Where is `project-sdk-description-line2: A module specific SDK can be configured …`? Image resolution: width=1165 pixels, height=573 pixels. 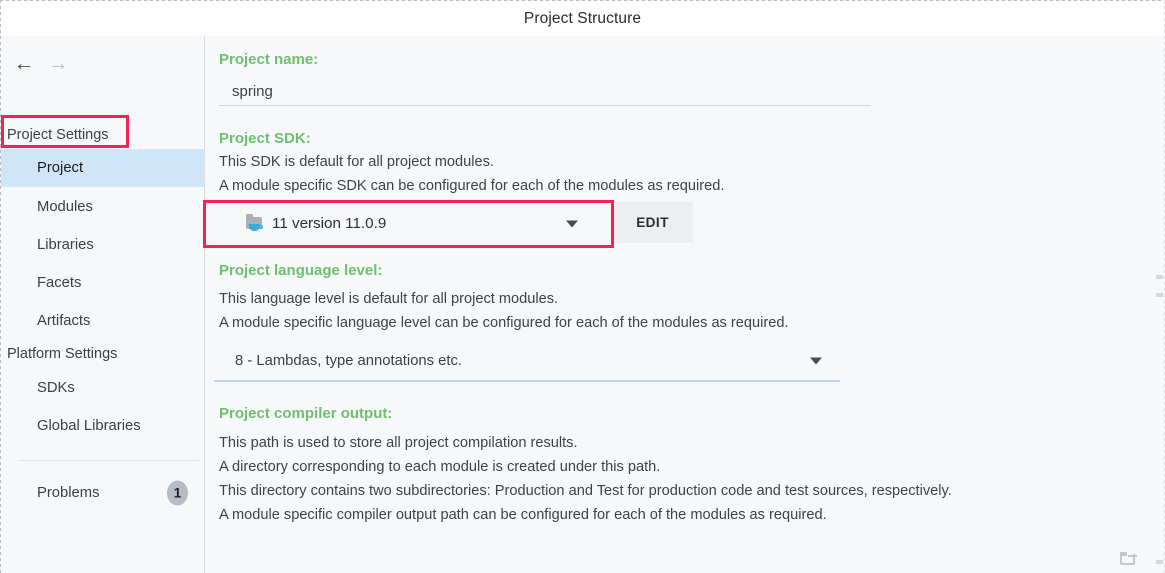
project-sdk-description-line2: A module specific SDK can be configured … is located at coordinates (472, 186).